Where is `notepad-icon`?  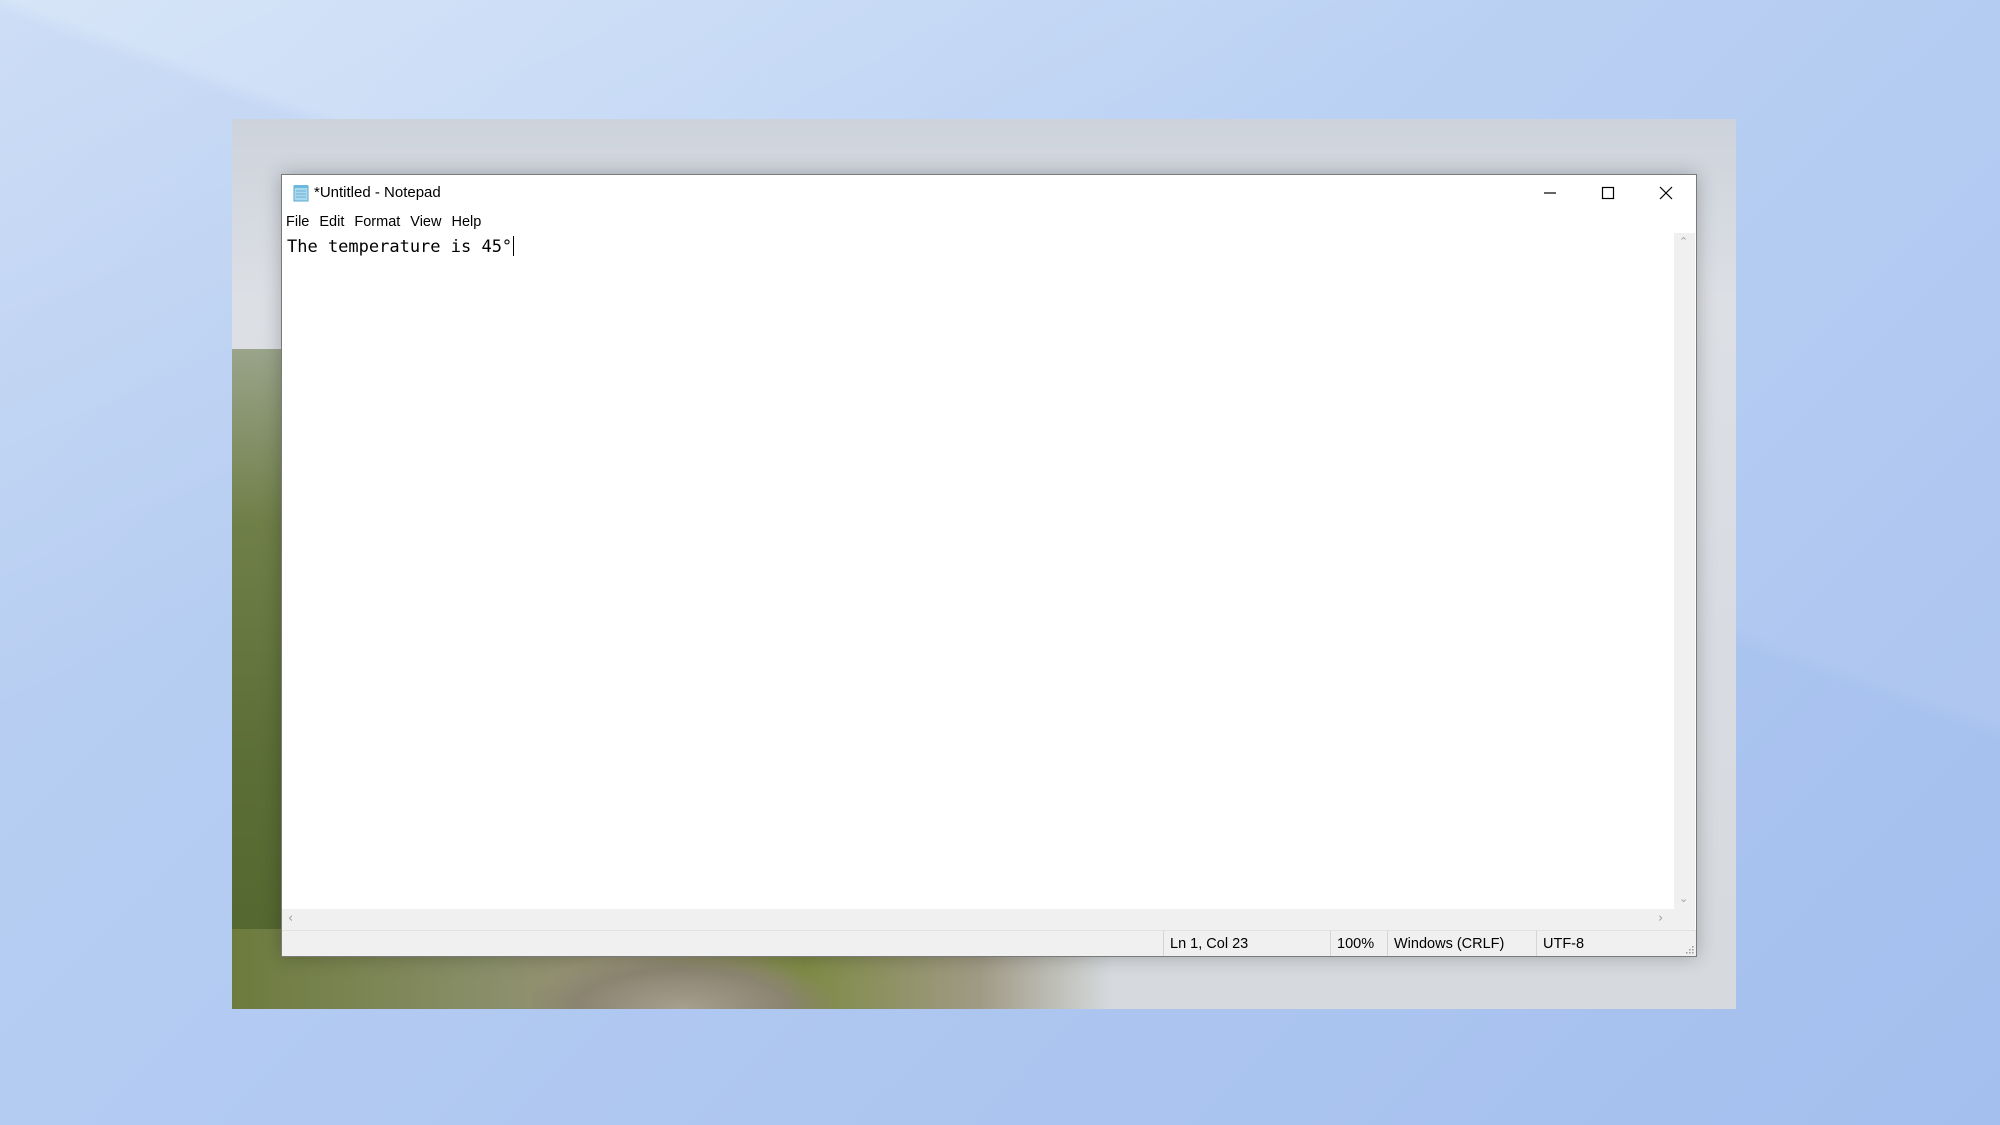
notepad-icon is located at coordinates (301, 193).